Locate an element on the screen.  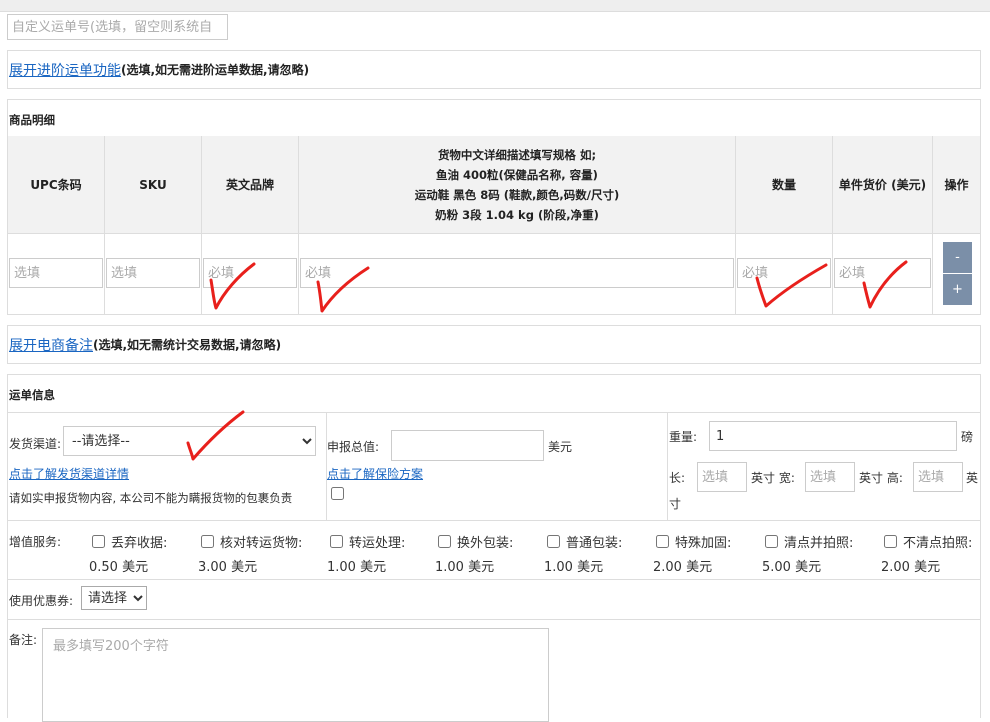
insurance-checkbox is located at coordinates (337, 493).